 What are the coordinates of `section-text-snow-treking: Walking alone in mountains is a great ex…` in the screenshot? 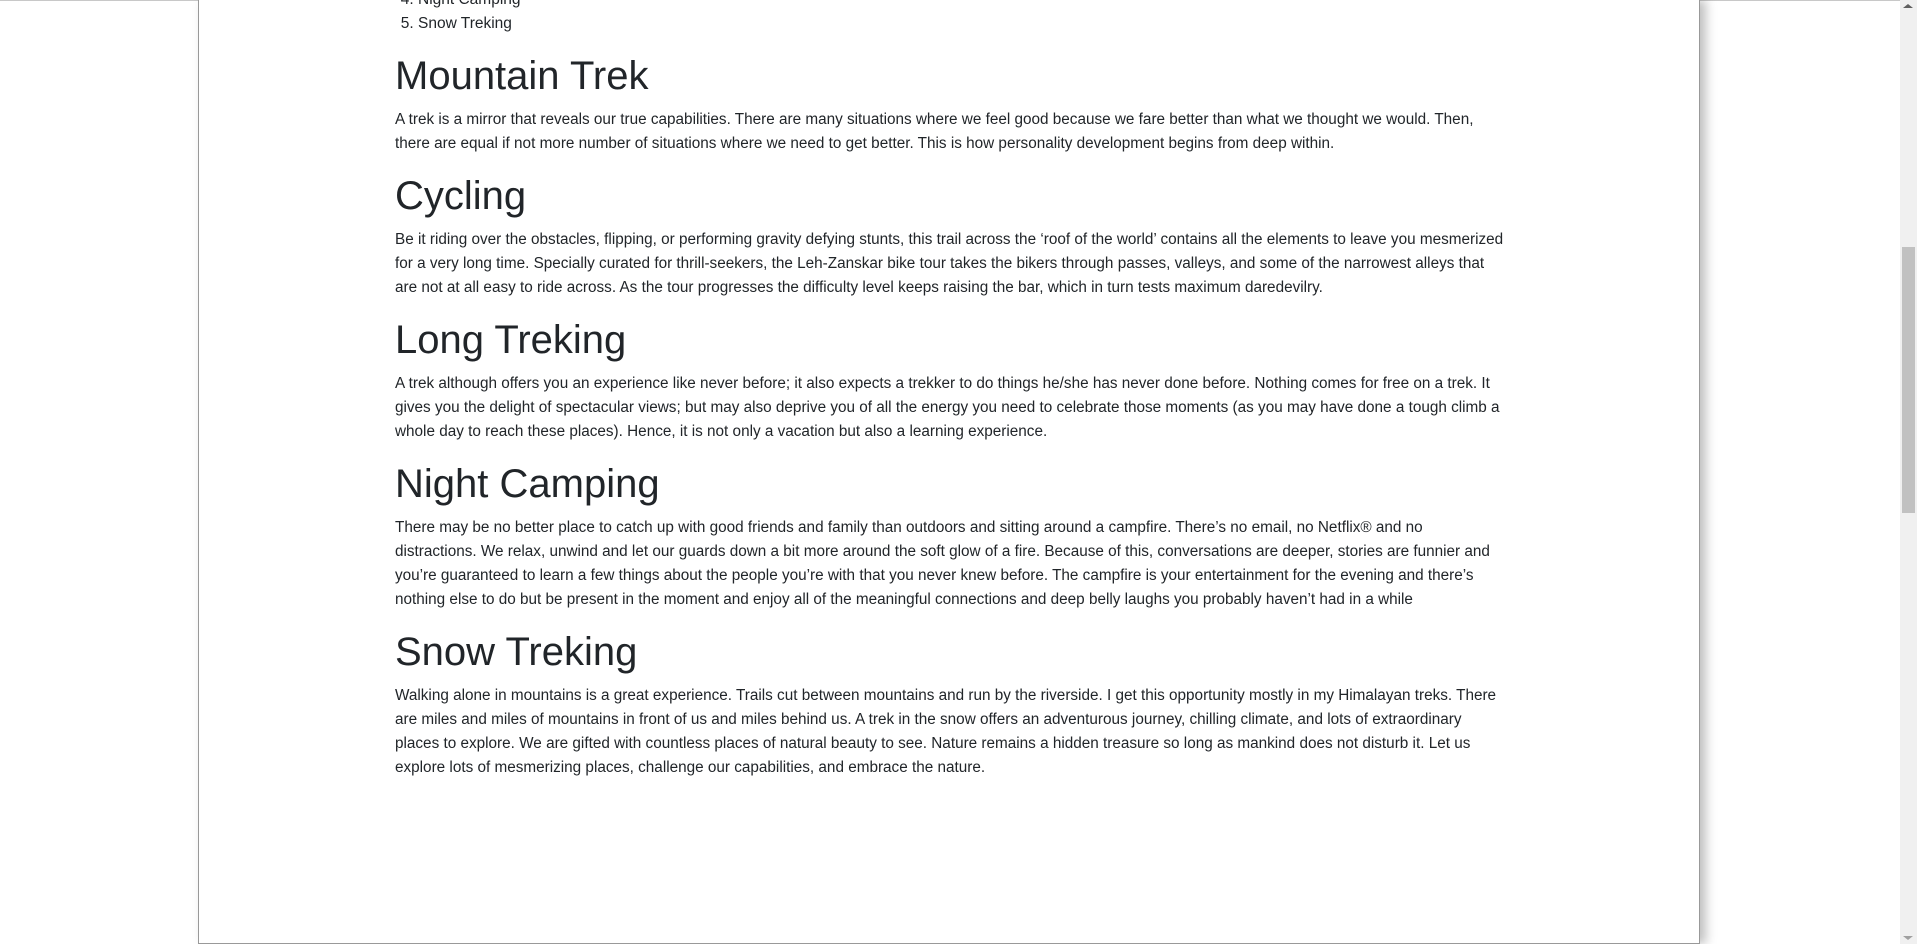 It's located at (946, 731).